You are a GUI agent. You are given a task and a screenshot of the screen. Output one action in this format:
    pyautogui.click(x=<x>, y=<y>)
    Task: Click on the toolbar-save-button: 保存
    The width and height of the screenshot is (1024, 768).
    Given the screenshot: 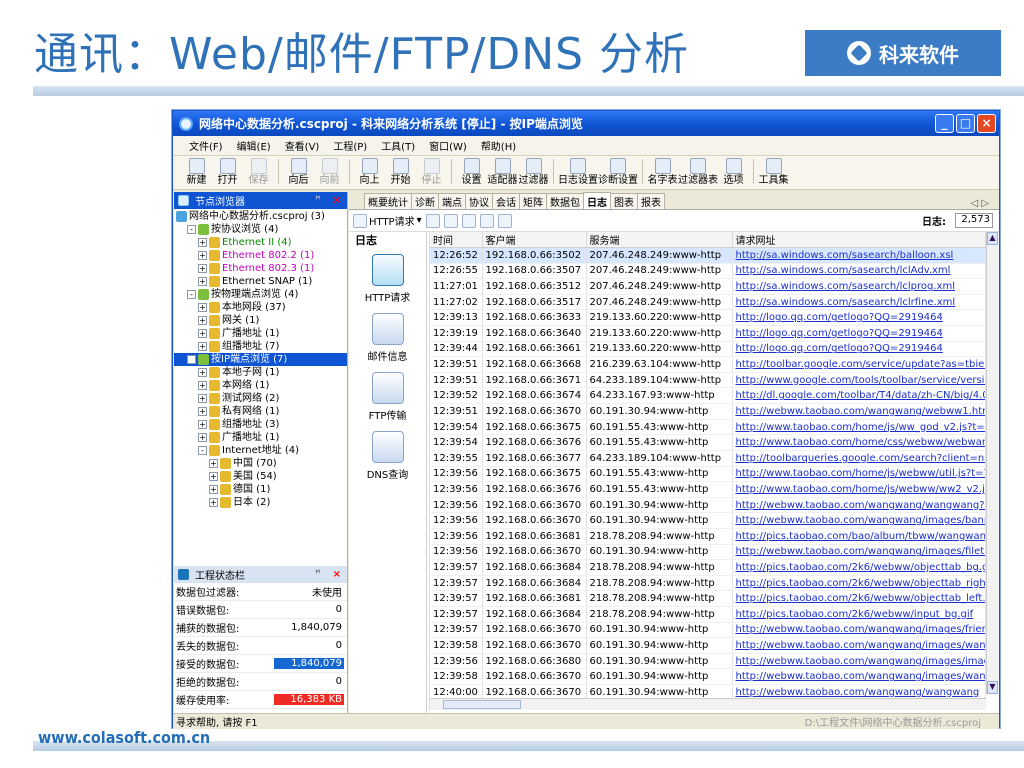 What is the action you would take?
    pyautogui.click(x=258, y=171)
    